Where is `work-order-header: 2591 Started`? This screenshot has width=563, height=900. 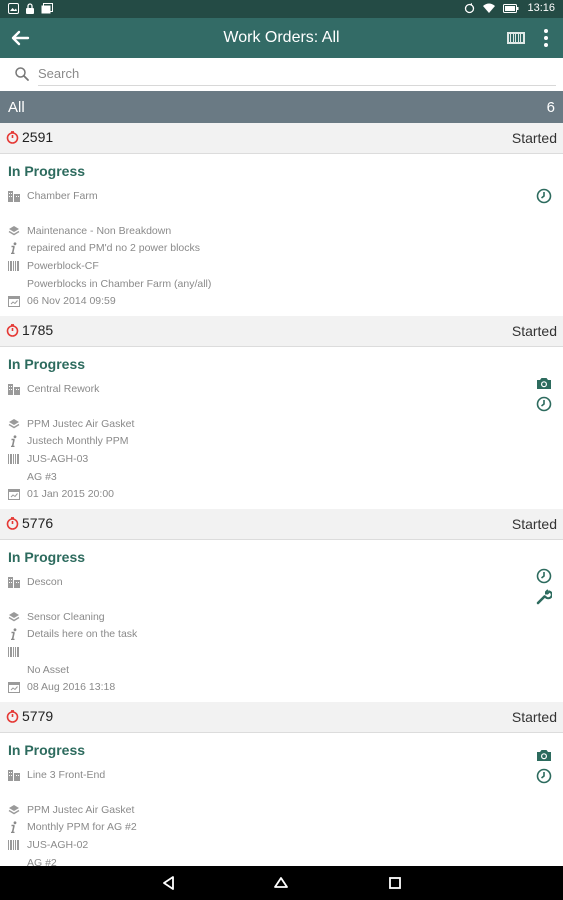
work-order-header: 2591 Started is located at coordinates (281, 138).